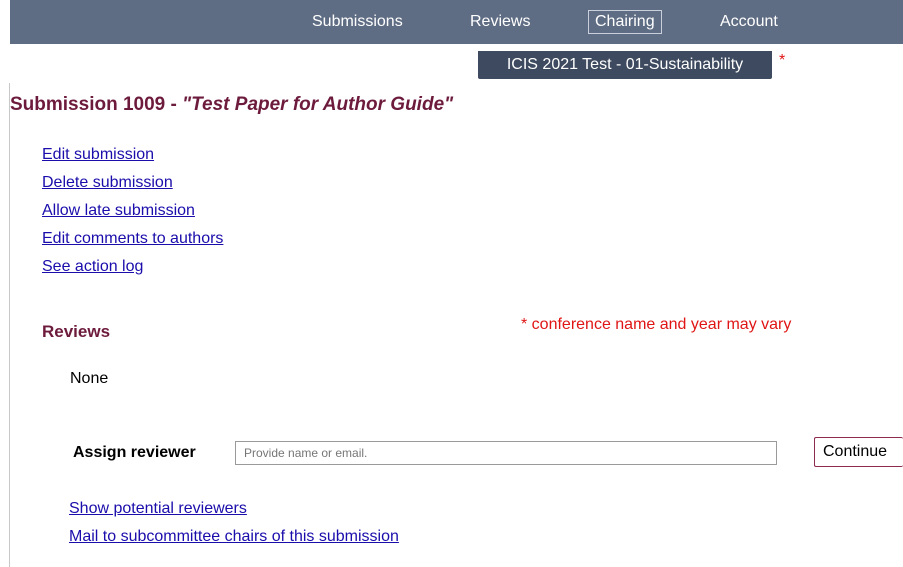 Image resolution: width=903 pixels, height=567 pixels. I want to click on assign-reviewer-label: Assign reviewer, so click(134, 452).